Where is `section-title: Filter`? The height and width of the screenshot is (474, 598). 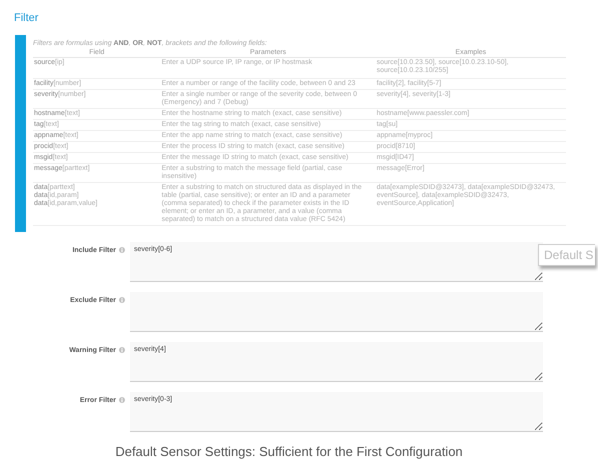 section-title: Filter is located at coordinates (26, 18).